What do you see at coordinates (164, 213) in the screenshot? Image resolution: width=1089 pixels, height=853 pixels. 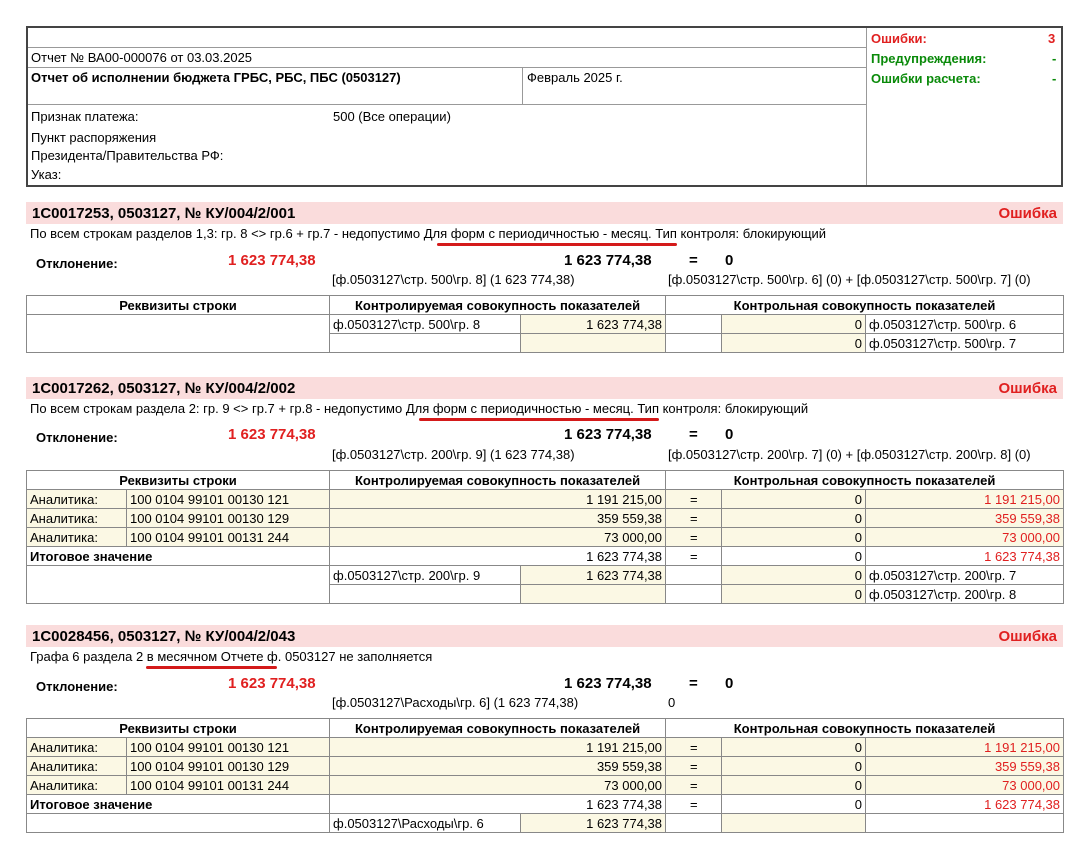 I see `error-code: 1С0017253, 0503127, № КУ/004/2/001` at bounding box center [164, 213].